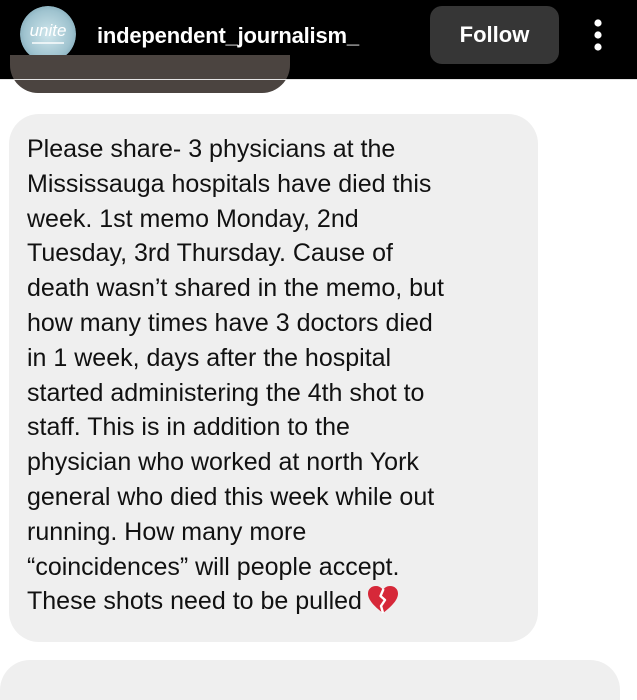 The width and height of the screenshot is (637, 700). What do you see at coordinates (382, 600) in the screenshot?
I see `broken-heart-icon` at bounding box center [382, 600].